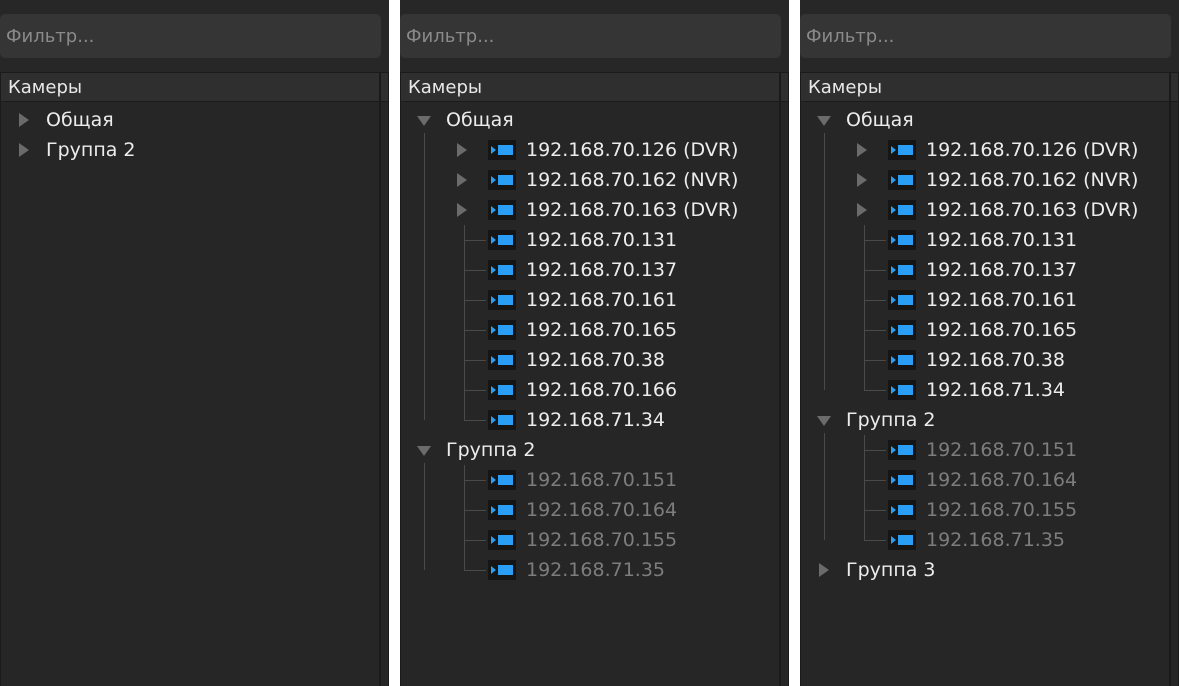 The image size is (1179, 686). Describe the element at coordinates (891, 570) in the screenshot. I see `tree-group: Группа 3` at that location.